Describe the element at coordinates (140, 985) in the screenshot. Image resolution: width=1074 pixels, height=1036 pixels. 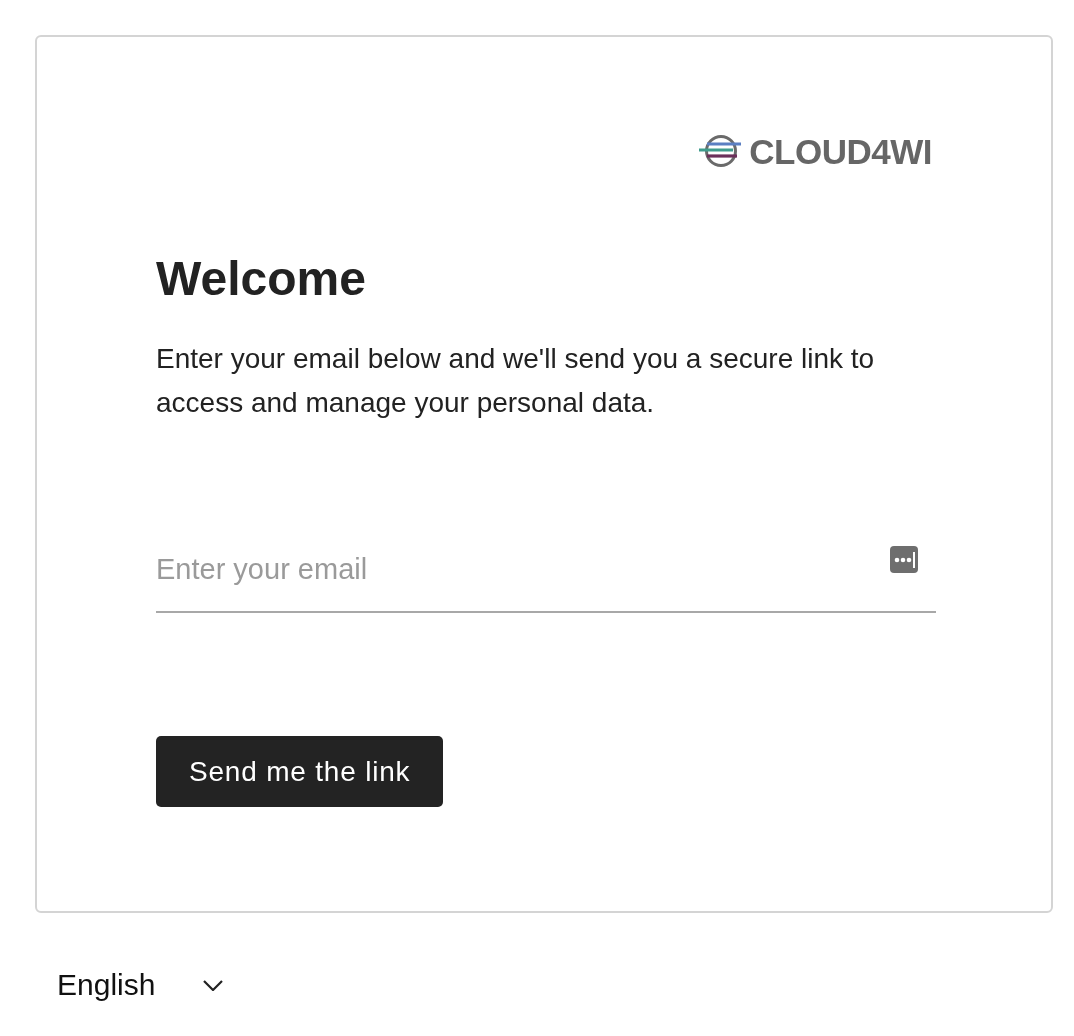
I see `language-select: English` at that location.